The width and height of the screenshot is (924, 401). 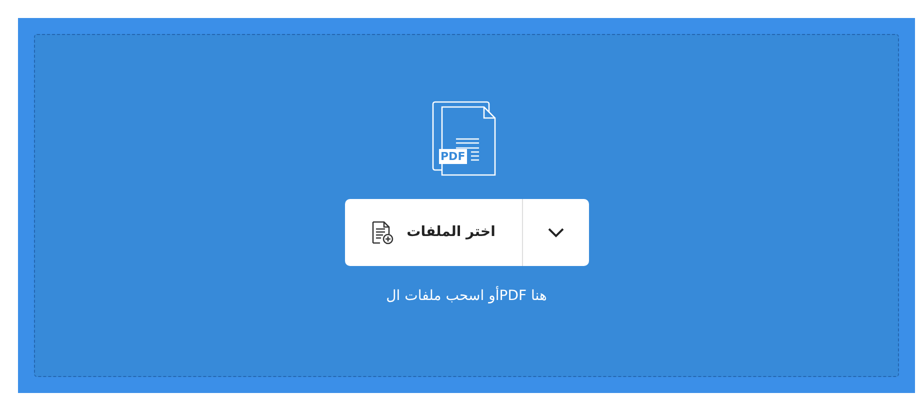 I want to click on pdf-label: PDF, so click(x=453, y=156).